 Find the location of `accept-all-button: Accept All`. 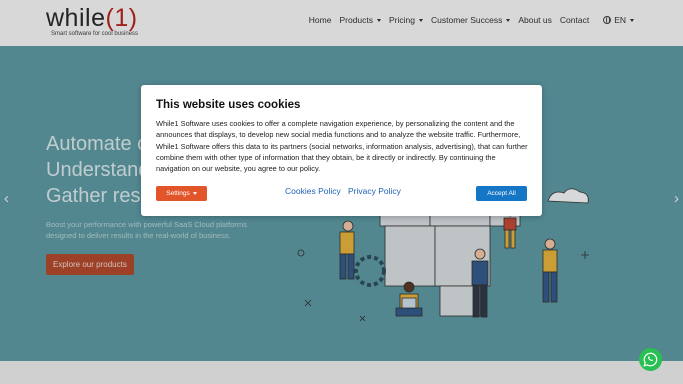

accept-all-button: Accept All is located at coordinates (501, 193).